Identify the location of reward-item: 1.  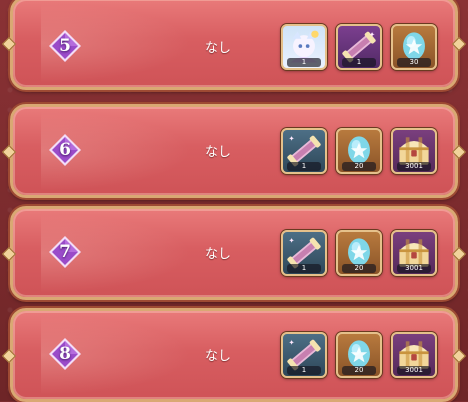
(304, 47).